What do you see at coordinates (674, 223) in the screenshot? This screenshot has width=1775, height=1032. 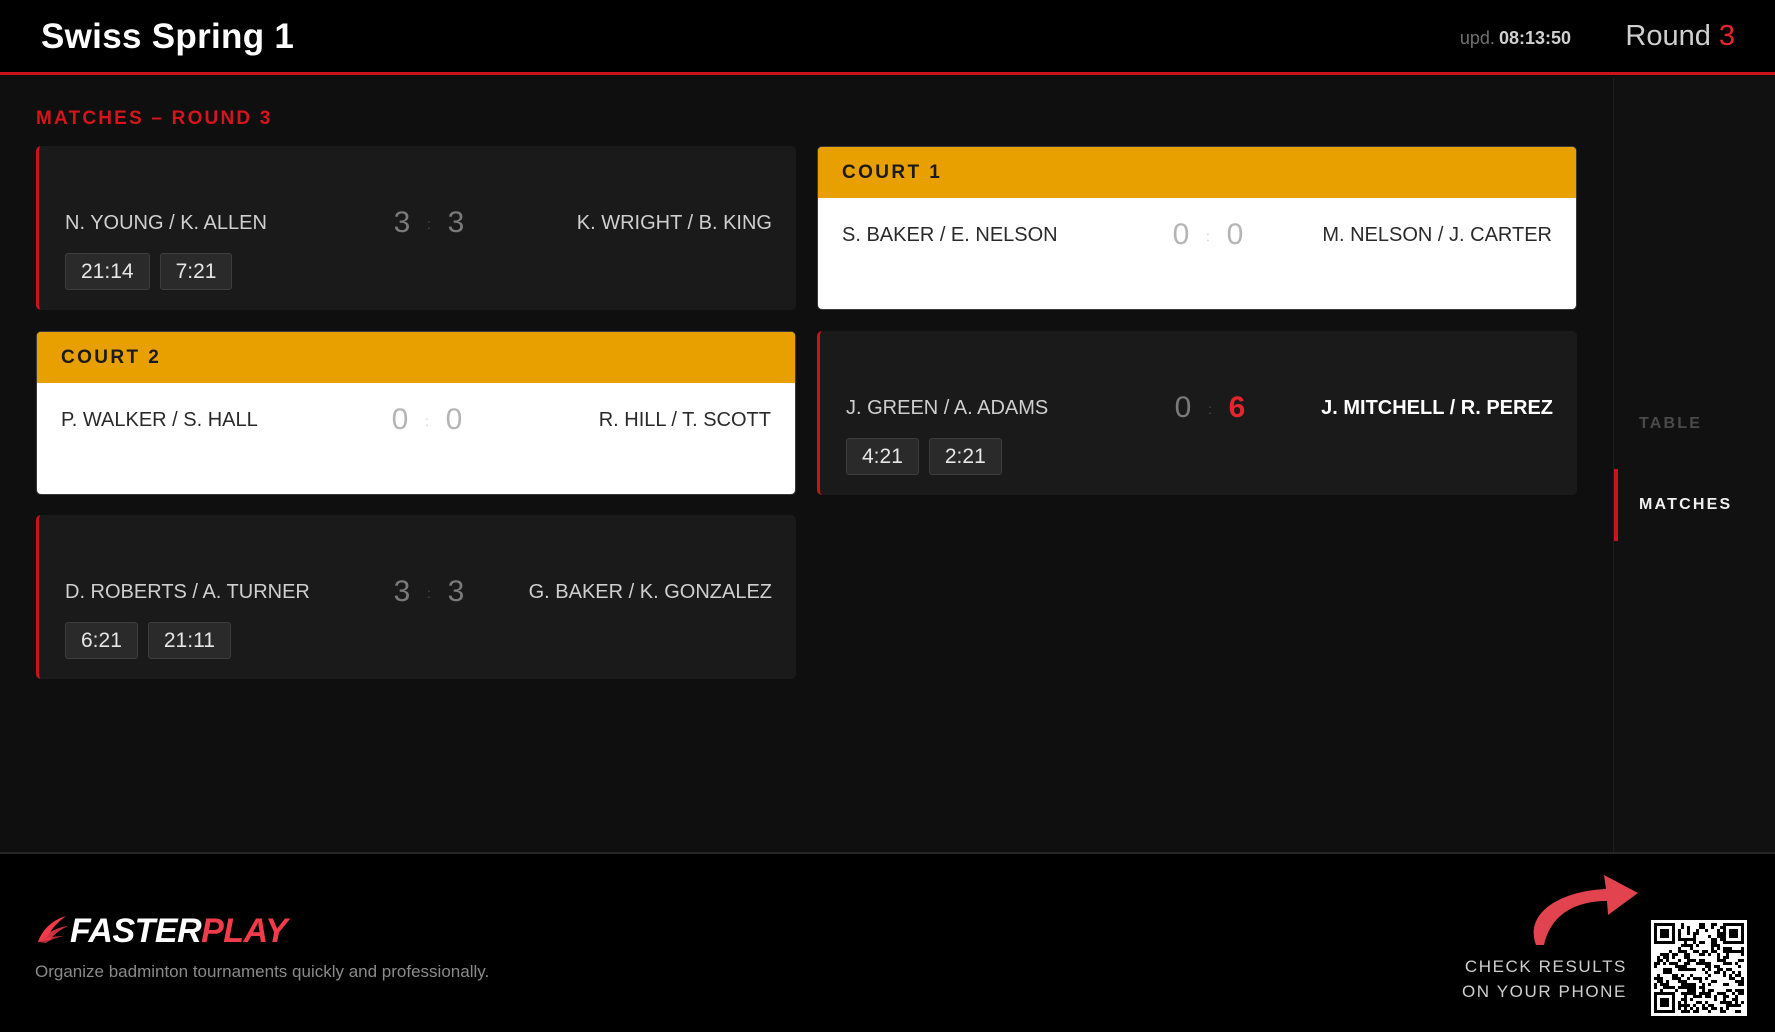 I see `team-right: K. Wright / B. King` at bounding box center [674, 223].